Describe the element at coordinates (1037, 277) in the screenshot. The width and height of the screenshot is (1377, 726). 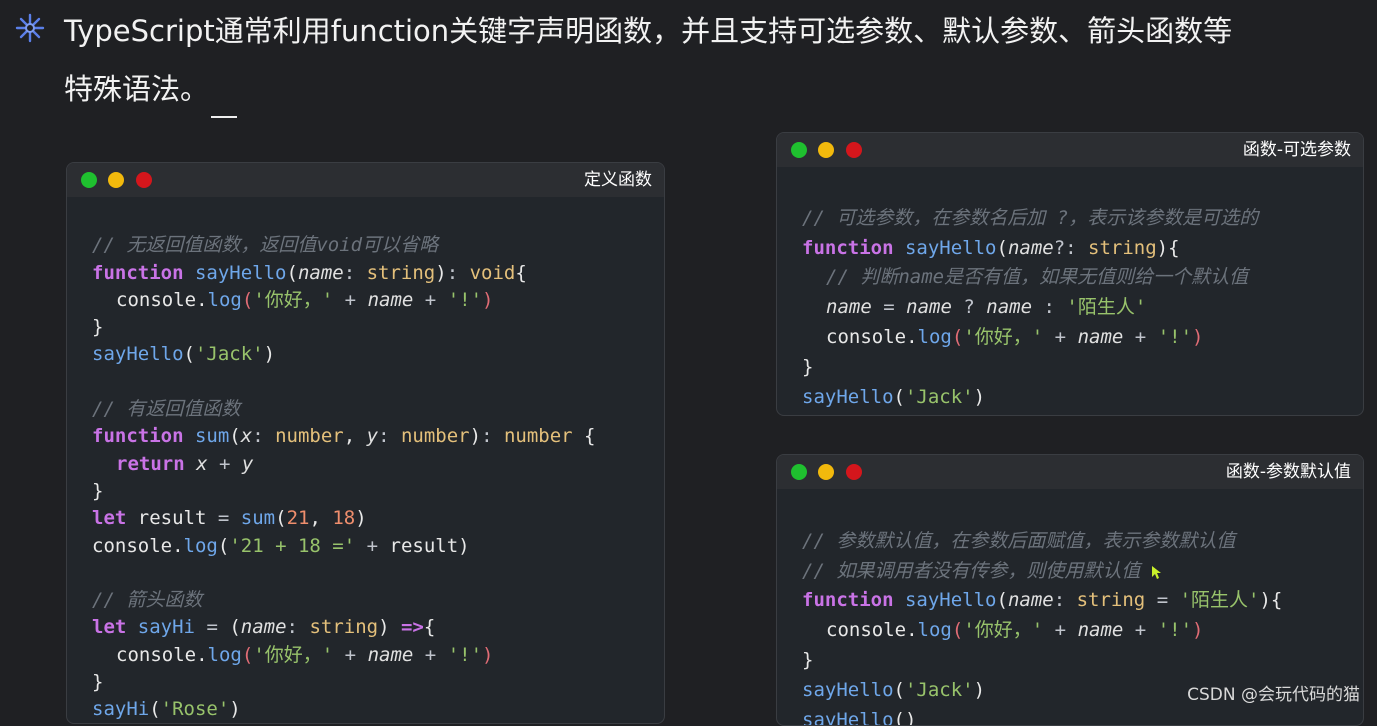
I see `code-comment: // 判断name是否有值，如果无值则给一个默认值` at that location.